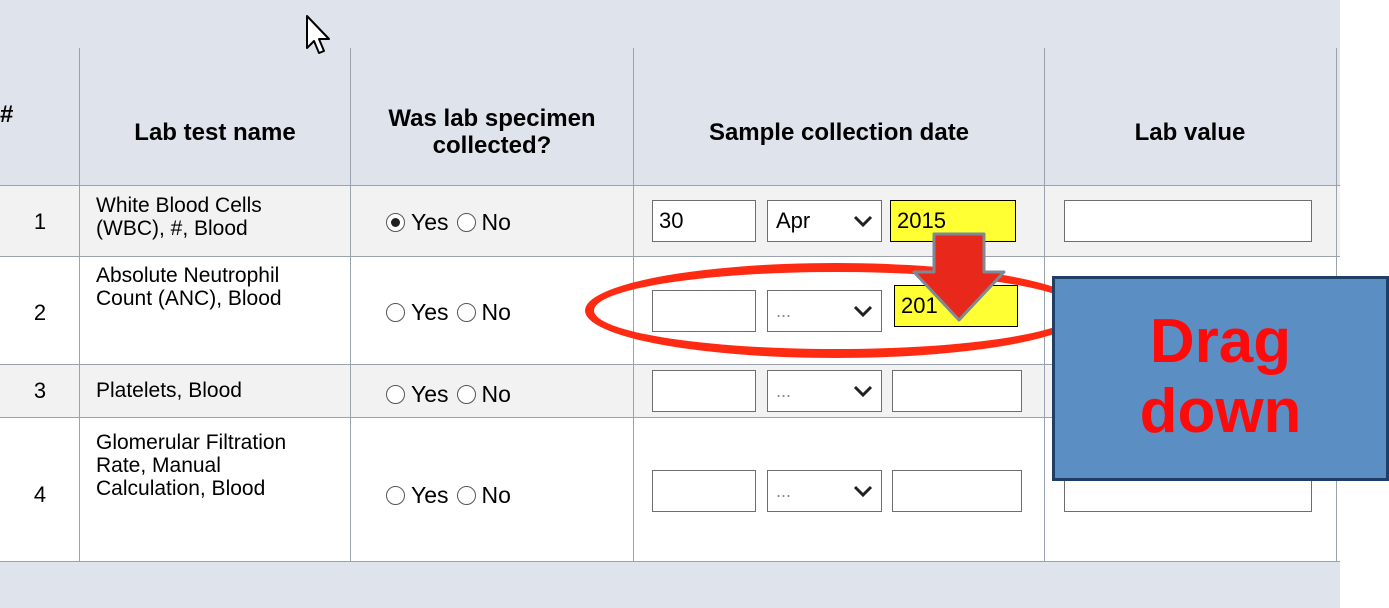 The height and width of the screenshot is (608, 1389). What do you see at coordinates (318, 34) in the screenshot?
I see `mouse-cursor-icon` at bounding box center [318, 34].